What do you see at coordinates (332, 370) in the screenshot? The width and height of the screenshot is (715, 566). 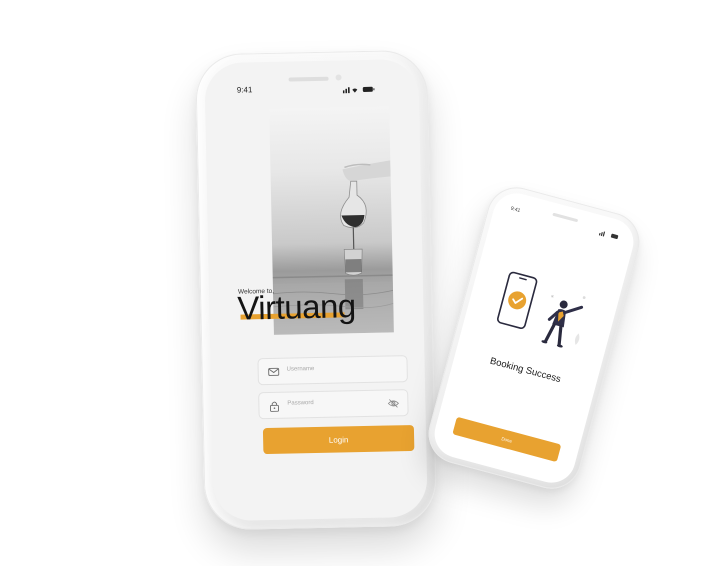 I see `username-field: Username` at bounding box center [332, 370].